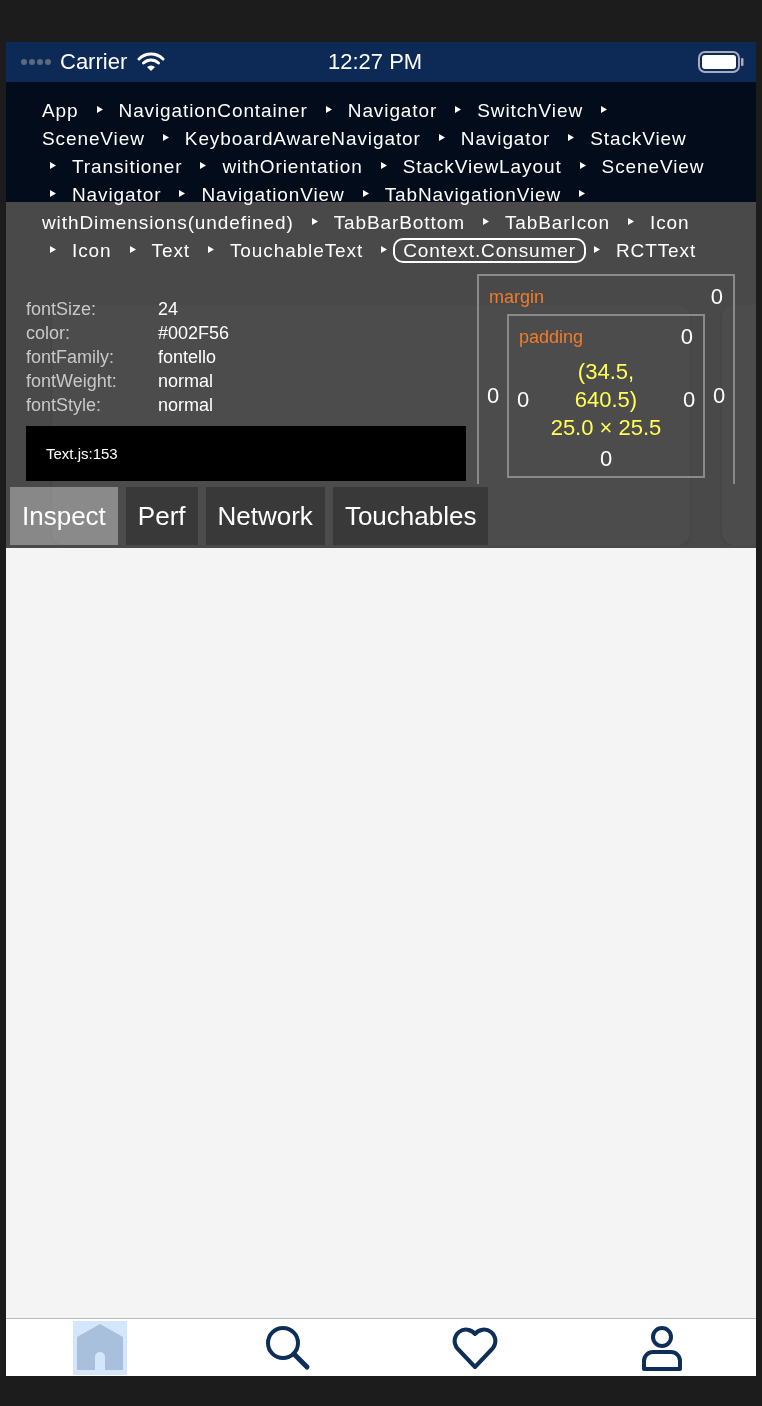 This screenshot has height=1406, width=762. Describe the element at coordinates (194, 333) in the screenshot. I see `style-value: #002F56` at that location.